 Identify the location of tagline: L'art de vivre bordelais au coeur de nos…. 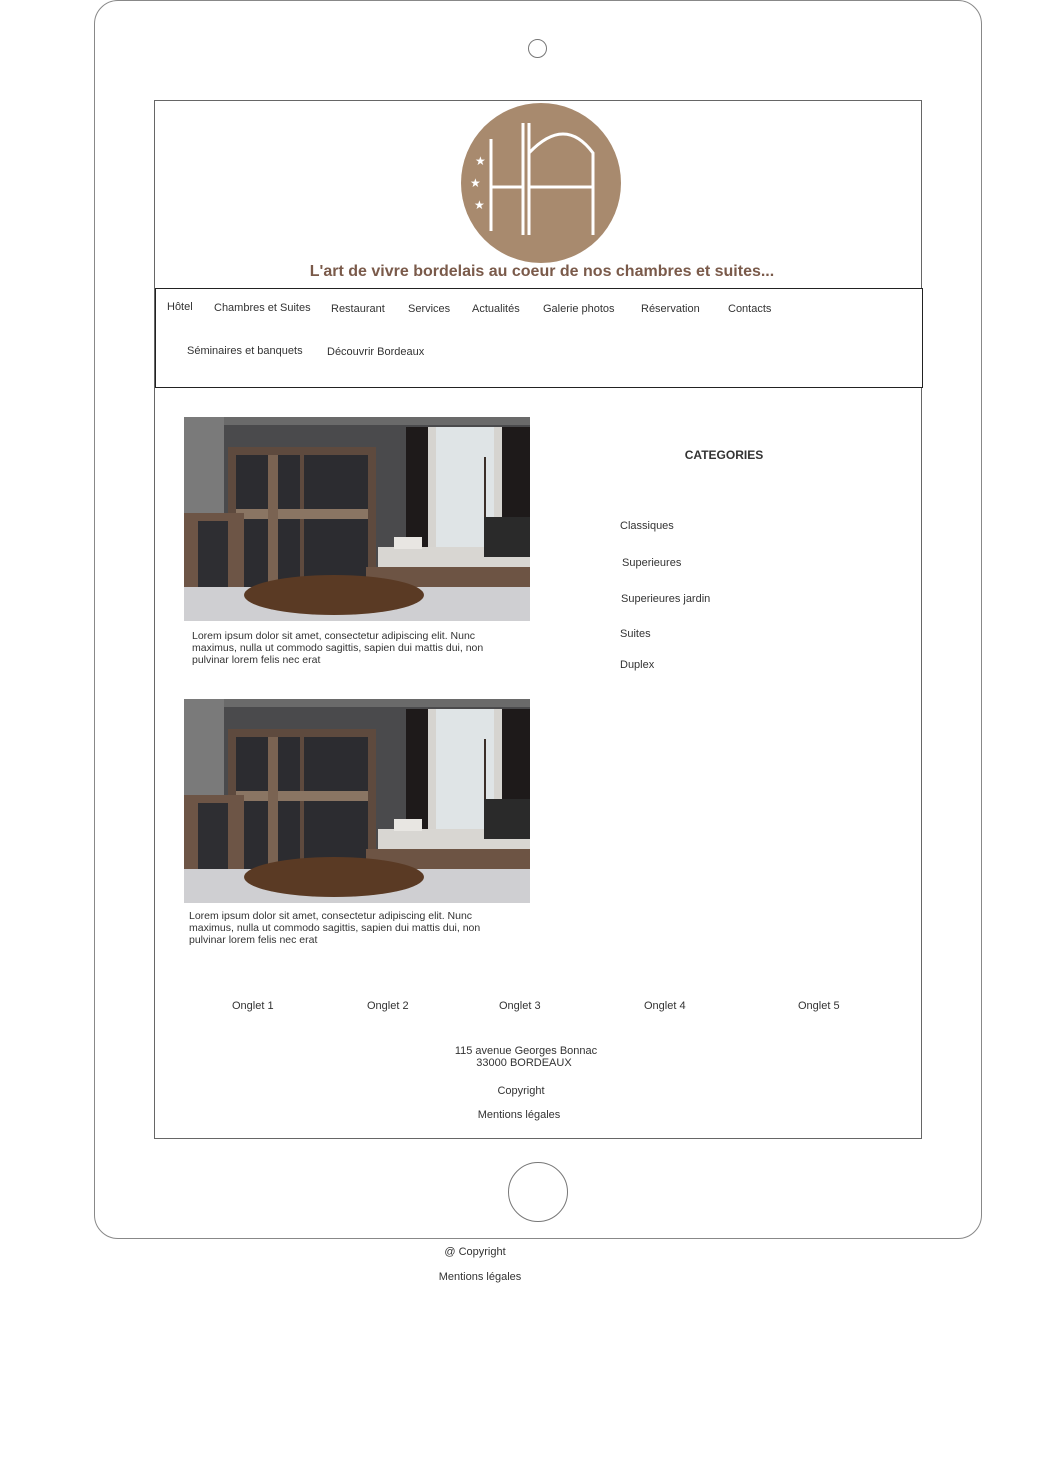
(542, 271).